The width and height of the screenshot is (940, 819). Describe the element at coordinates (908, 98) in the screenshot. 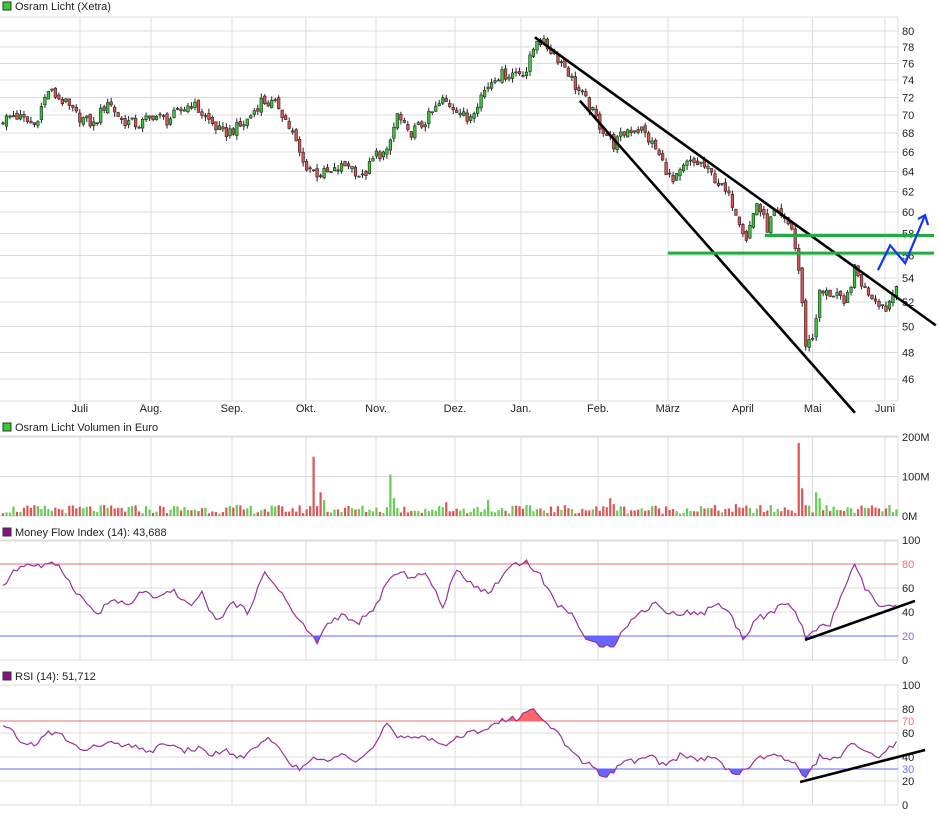

I see `price-tick-label: 72` at that location.